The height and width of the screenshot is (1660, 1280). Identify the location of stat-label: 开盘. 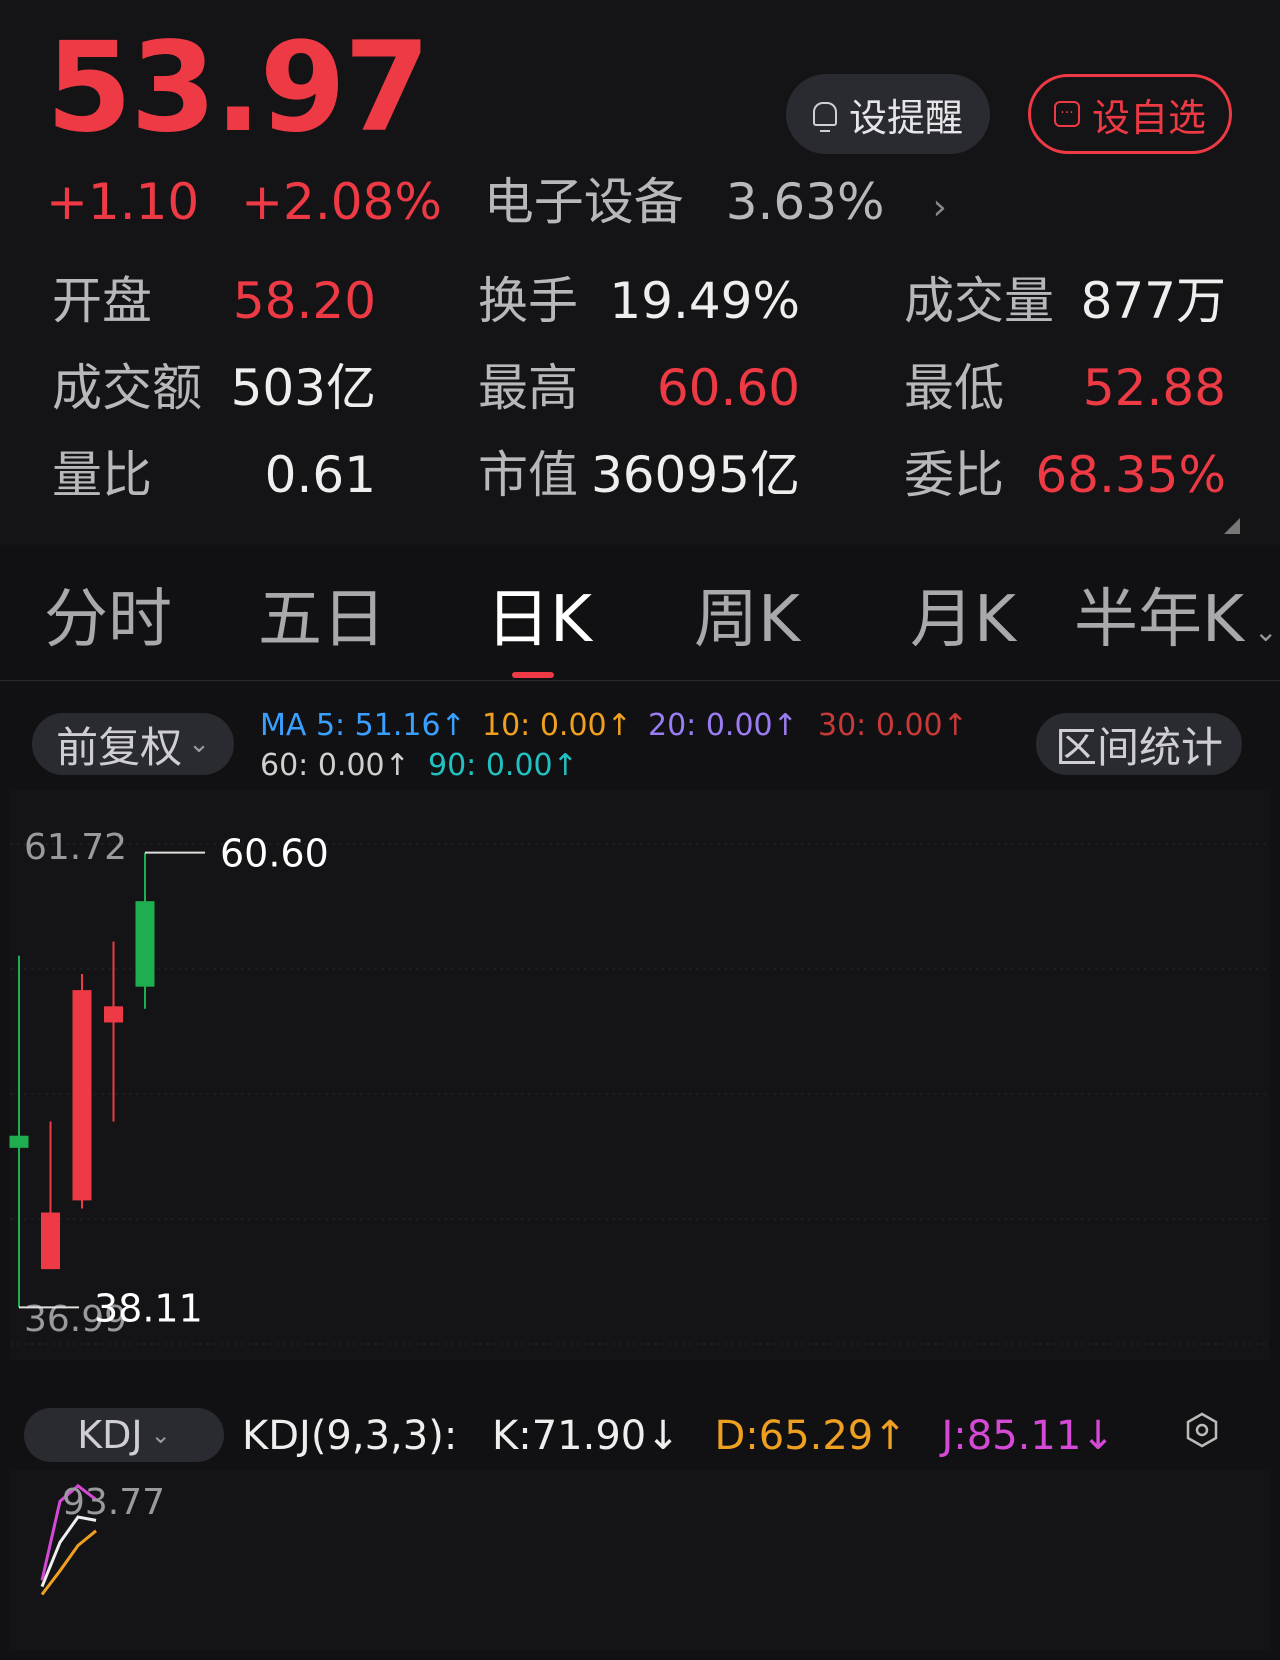
(102, 301).